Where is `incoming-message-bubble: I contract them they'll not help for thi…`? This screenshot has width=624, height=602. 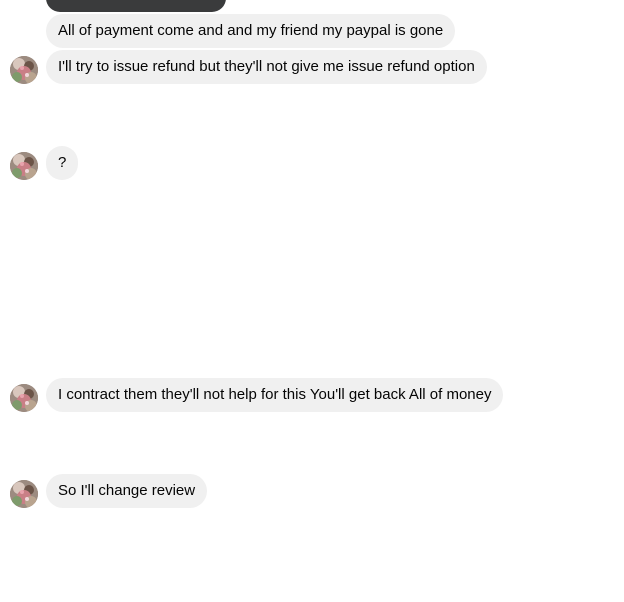 incoming-message-bubble: I contract them they'll not help for thi… is located at coordinates (275, 395).